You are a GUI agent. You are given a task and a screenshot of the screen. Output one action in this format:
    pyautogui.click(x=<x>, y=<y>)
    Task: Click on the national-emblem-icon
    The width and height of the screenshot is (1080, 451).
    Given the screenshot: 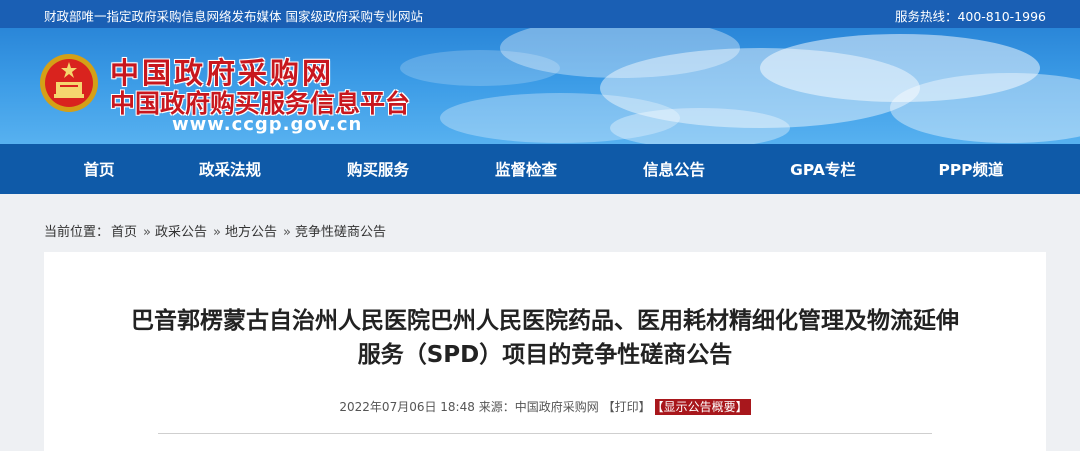 What is the action you would take?
    pyautogui.click(x=69, y=83)
    